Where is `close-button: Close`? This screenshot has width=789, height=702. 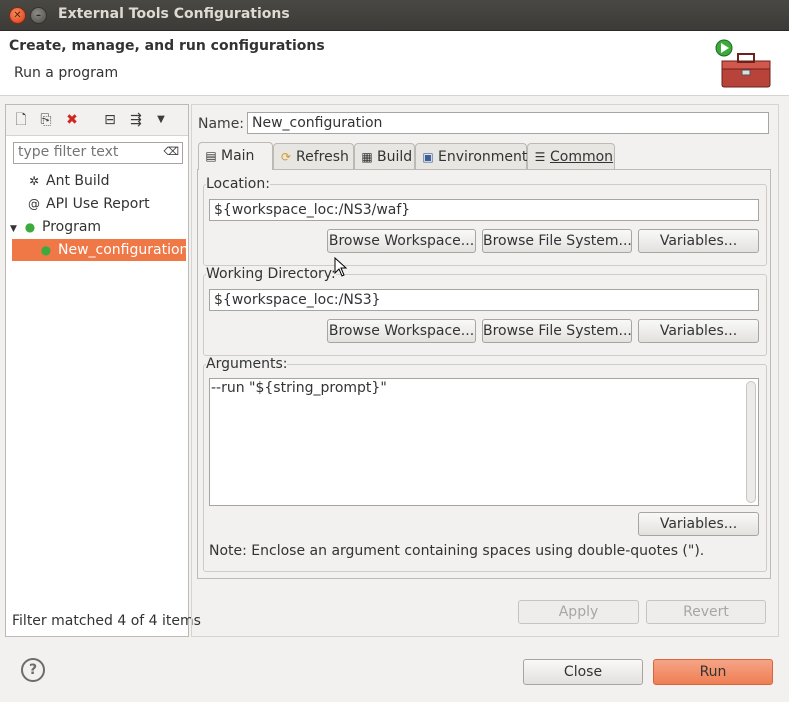 close-button: Close is located at coordinates (583, 672).